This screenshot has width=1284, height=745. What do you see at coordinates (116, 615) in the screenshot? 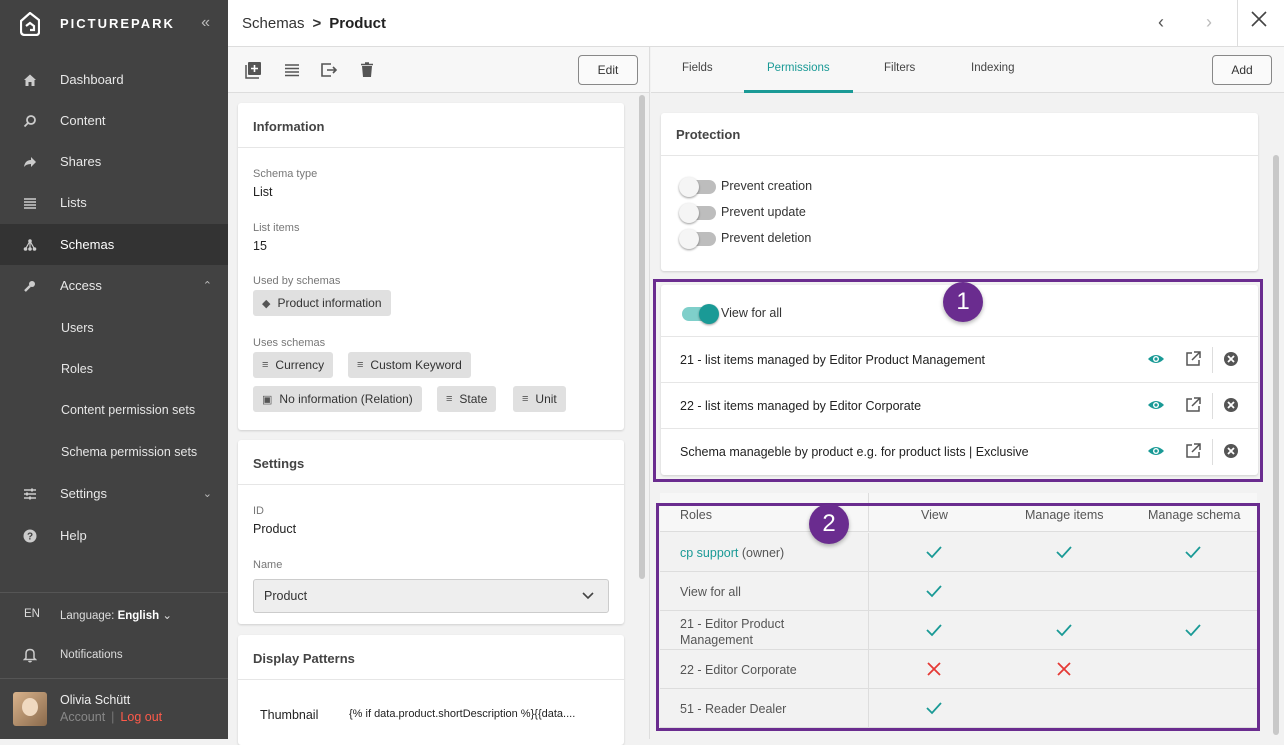
I see `language-selector: Language: English ⌄` at bounding box center [116, 615].